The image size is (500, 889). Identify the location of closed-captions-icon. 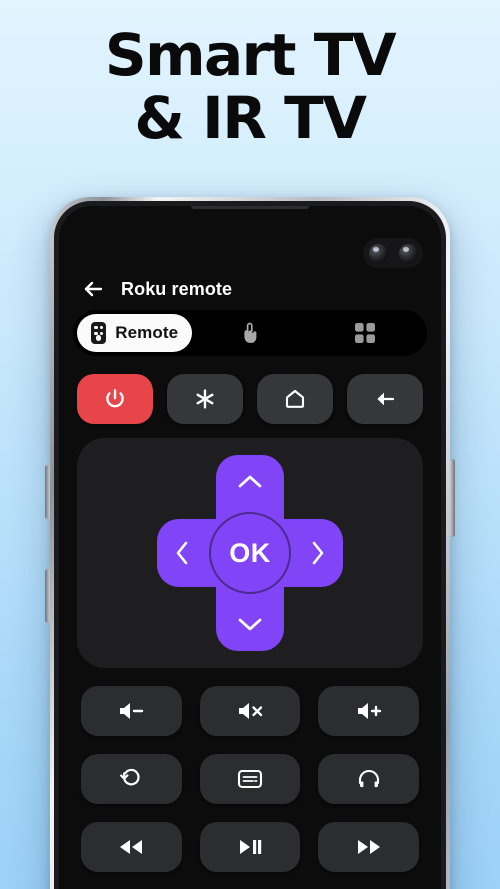
(250, 779).